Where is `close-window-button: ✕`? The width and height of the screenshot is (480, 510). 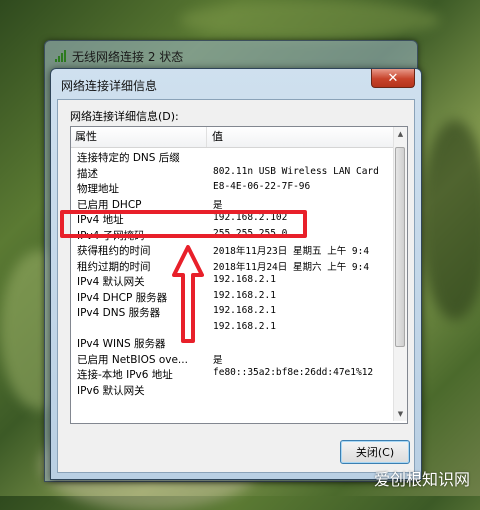
close-window-button: ✕ is located at coordinates (393, 78).